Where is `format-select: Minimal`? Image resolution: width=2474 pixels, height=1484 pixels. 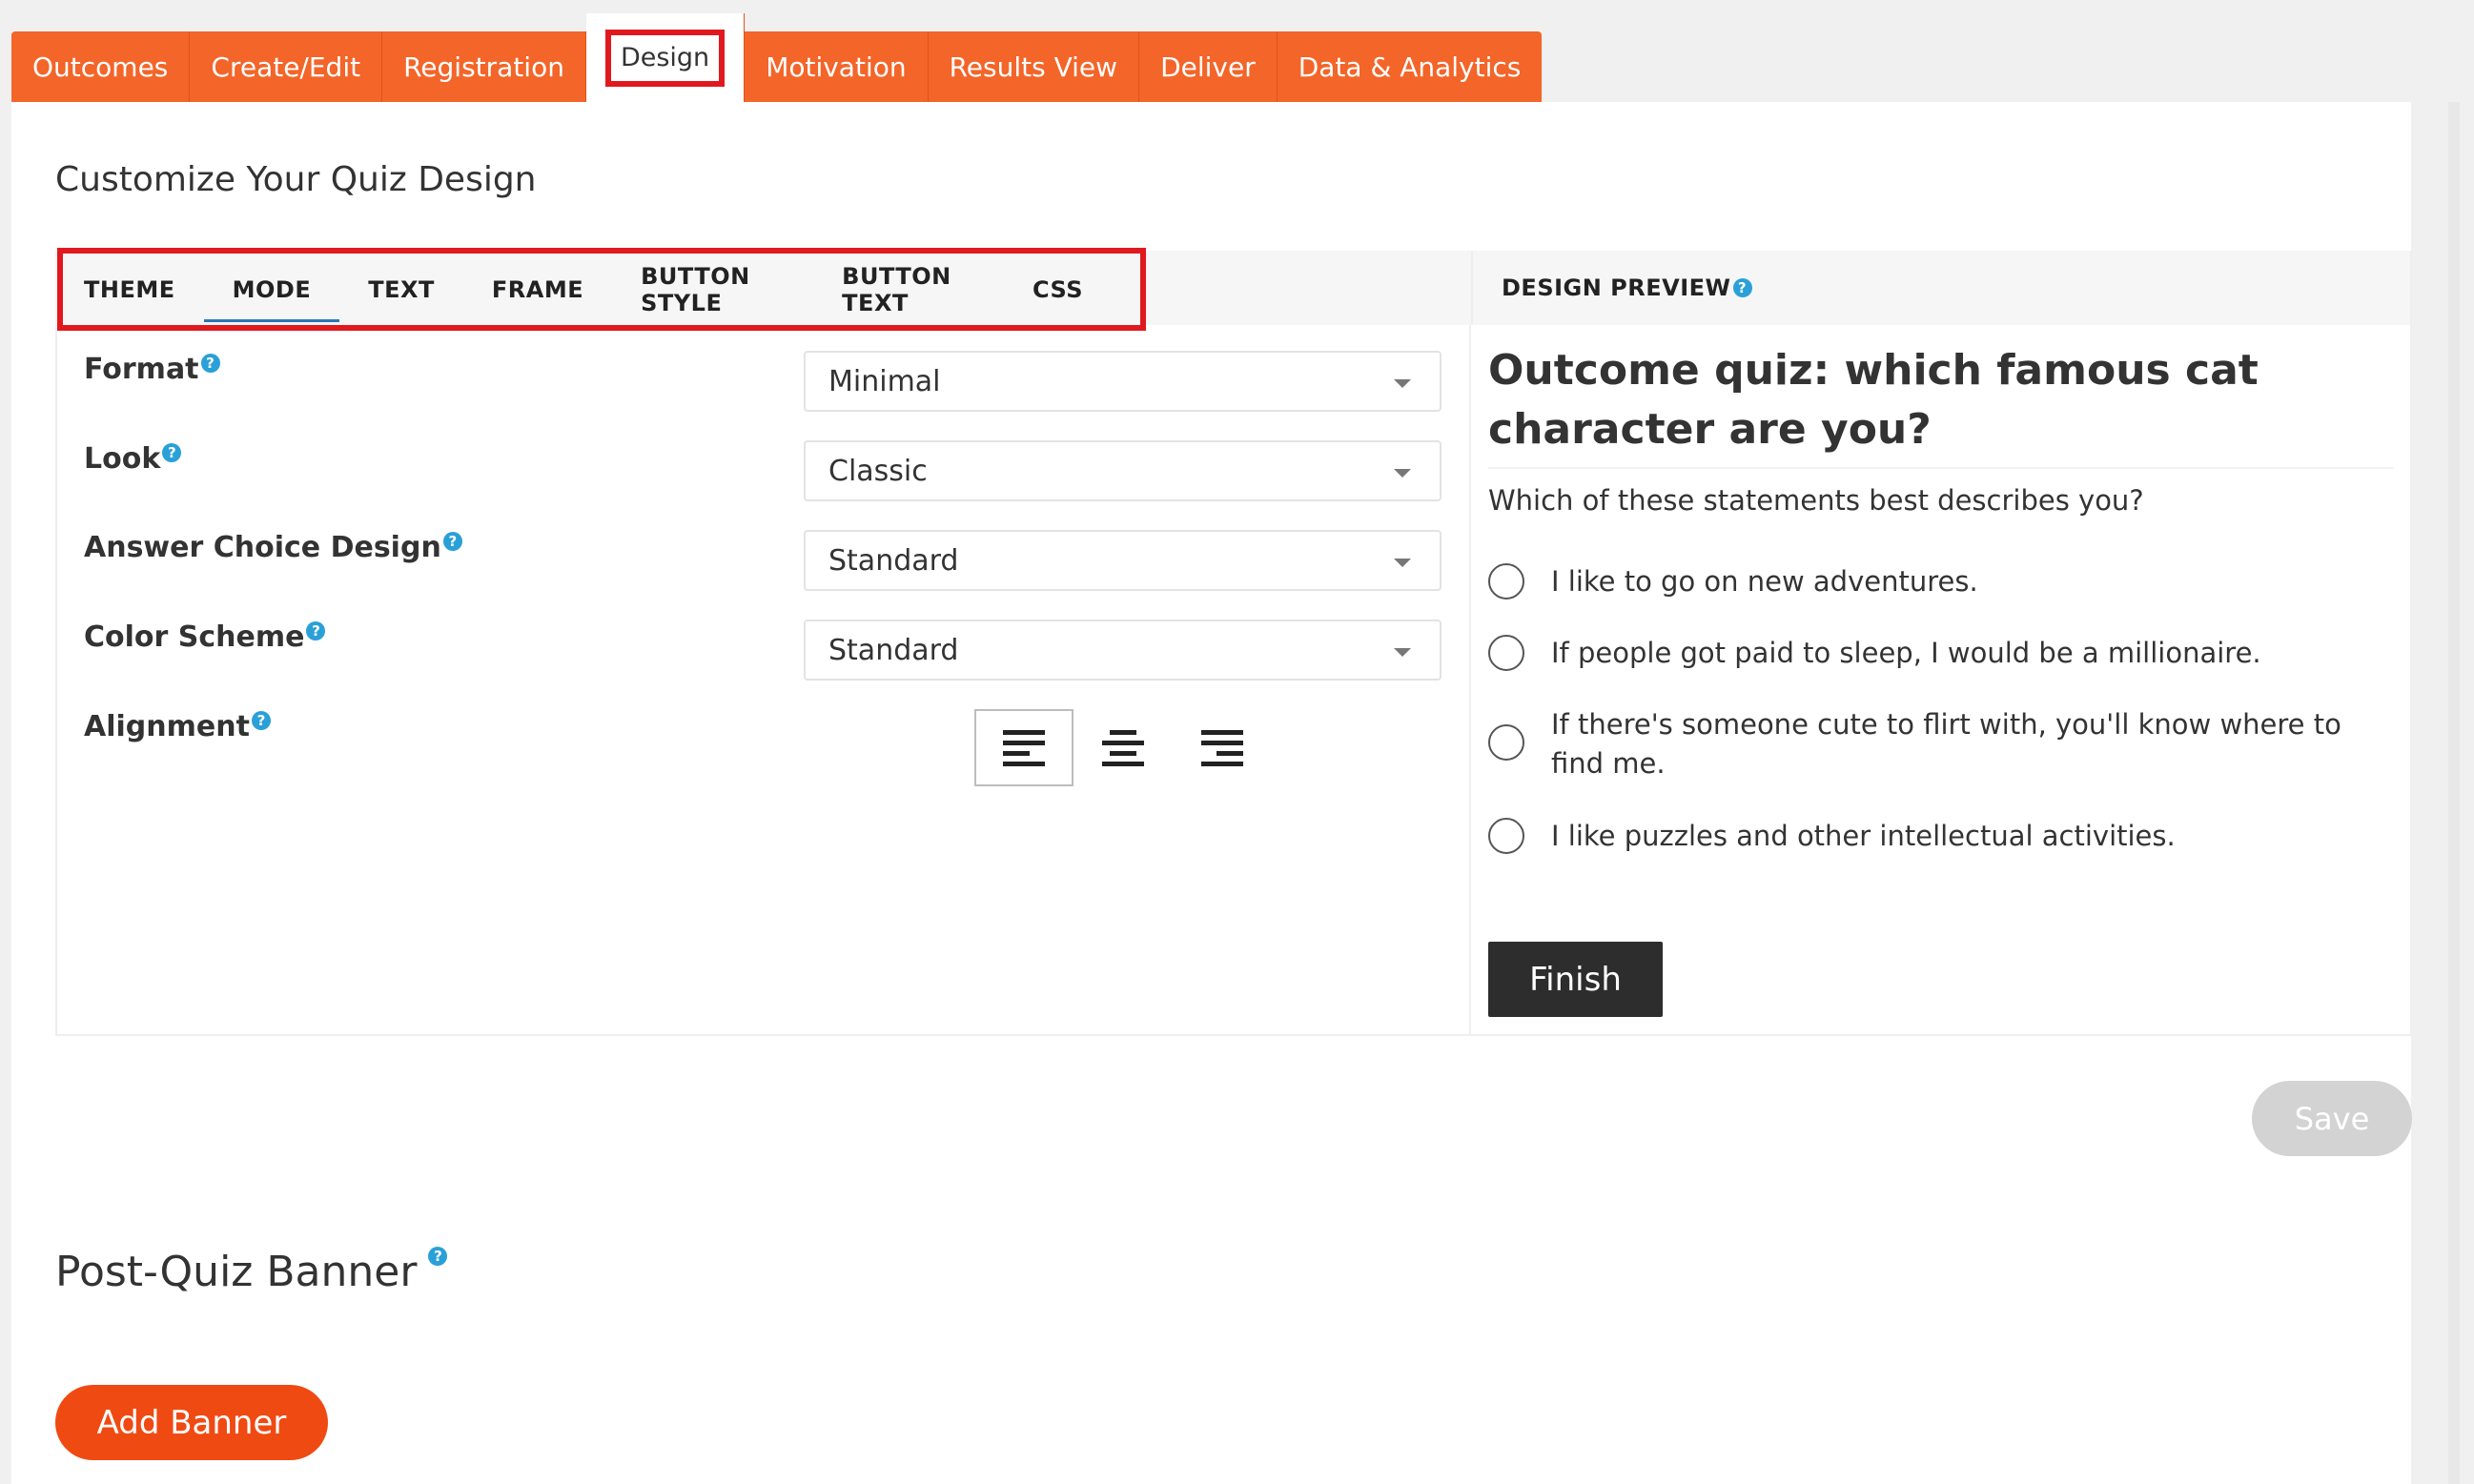 format-select: Minimal is located at coordinates (1122, 381).